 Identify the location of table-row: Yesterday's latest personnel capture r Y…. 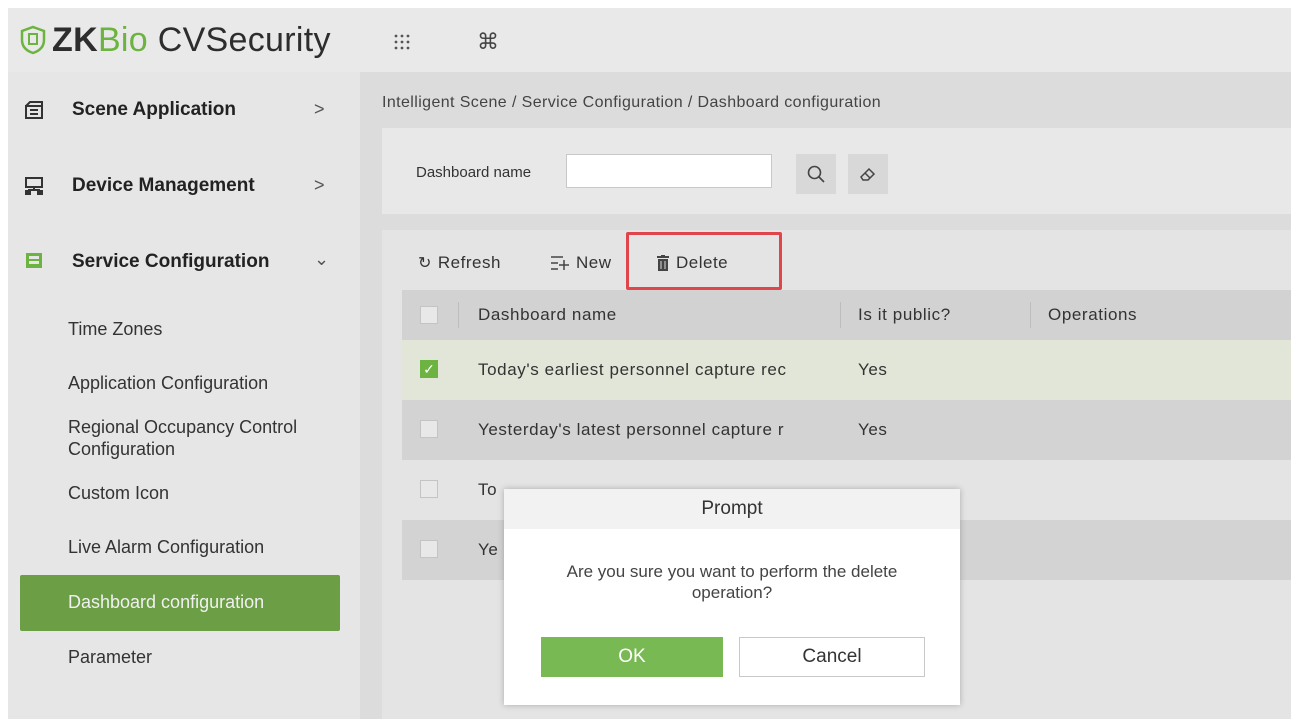
(846, 430).